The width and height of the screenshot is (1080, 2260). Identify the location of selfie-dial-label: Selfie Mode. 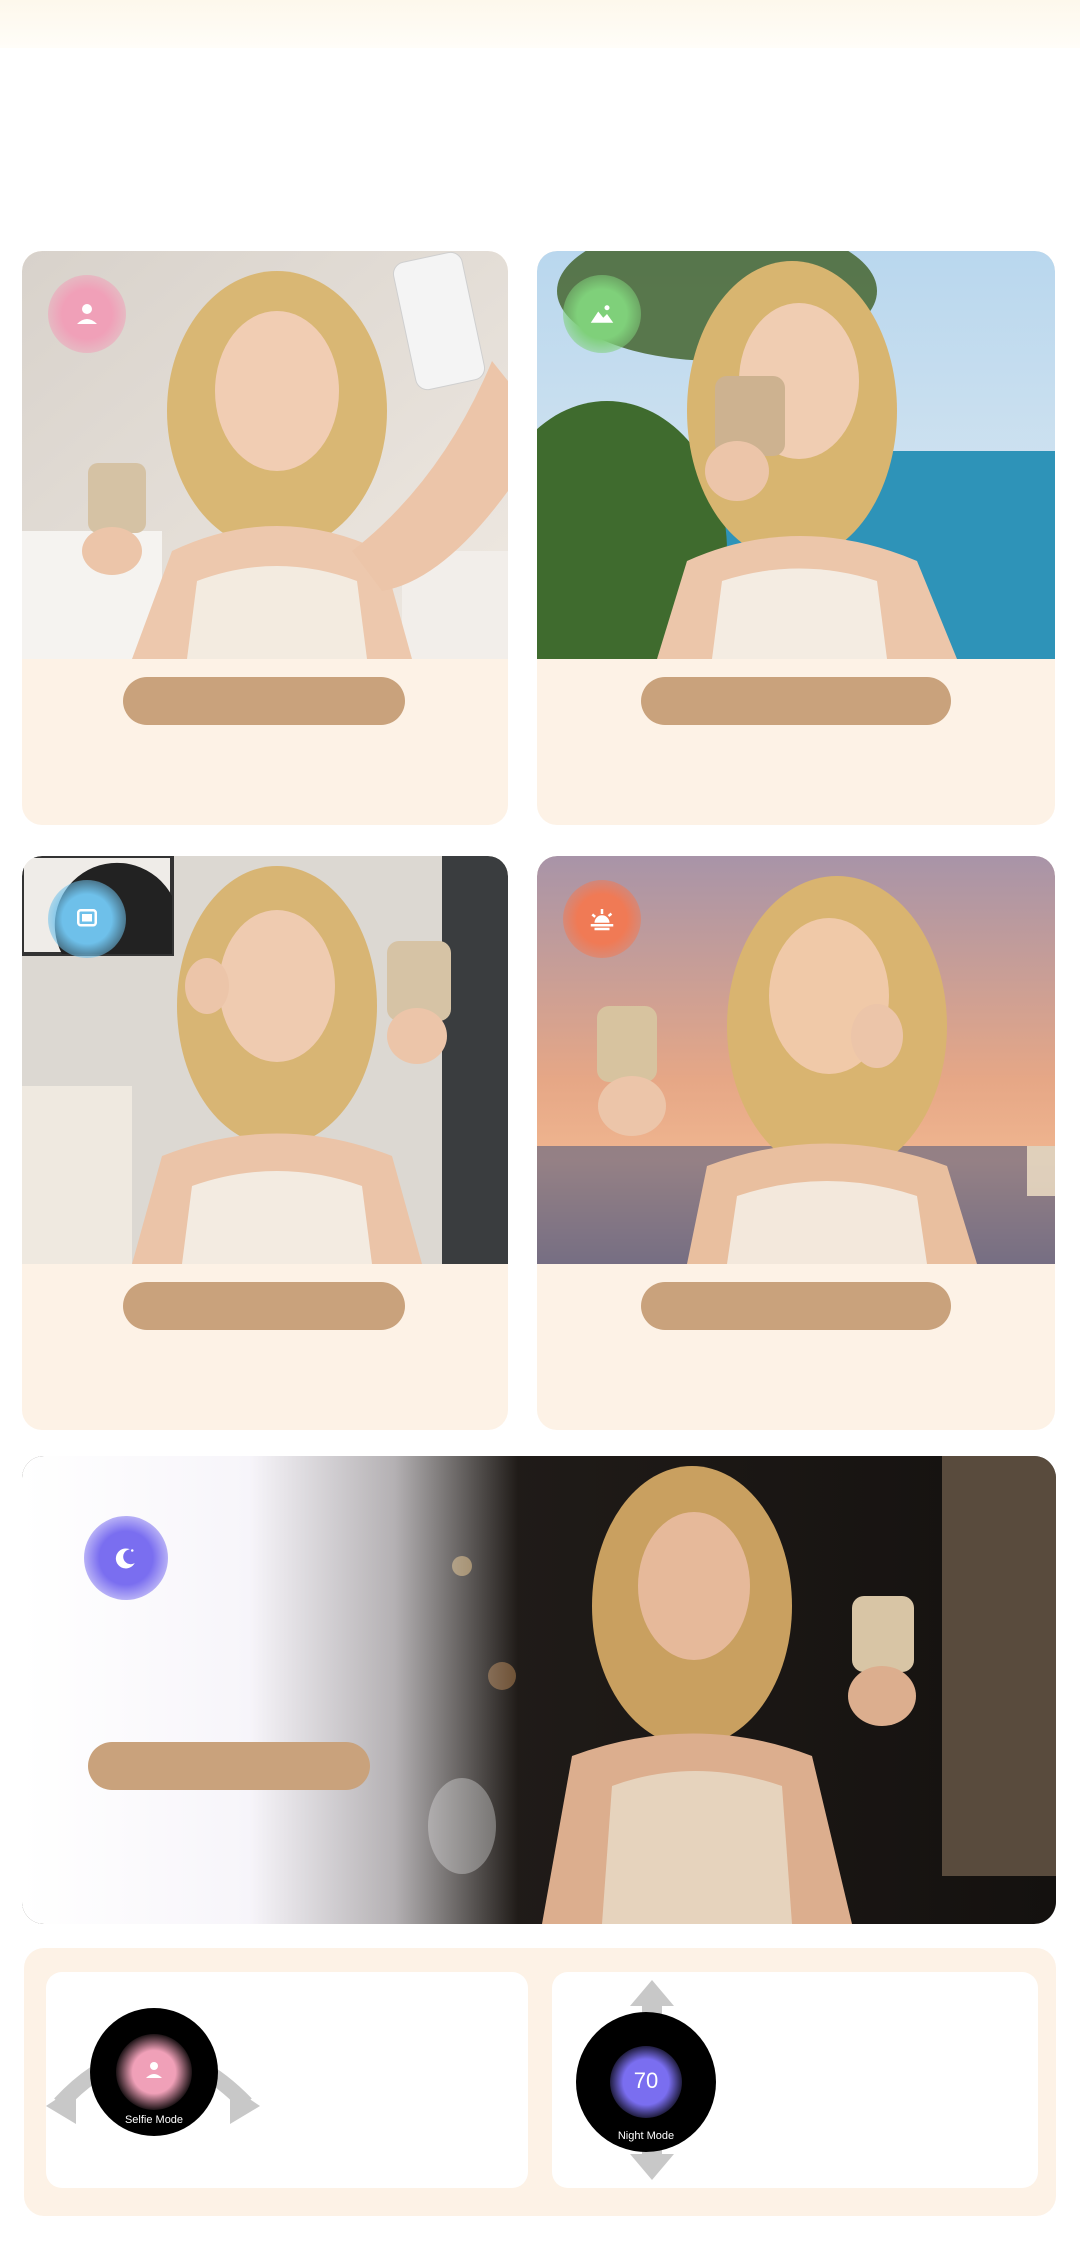
(154, 2120).